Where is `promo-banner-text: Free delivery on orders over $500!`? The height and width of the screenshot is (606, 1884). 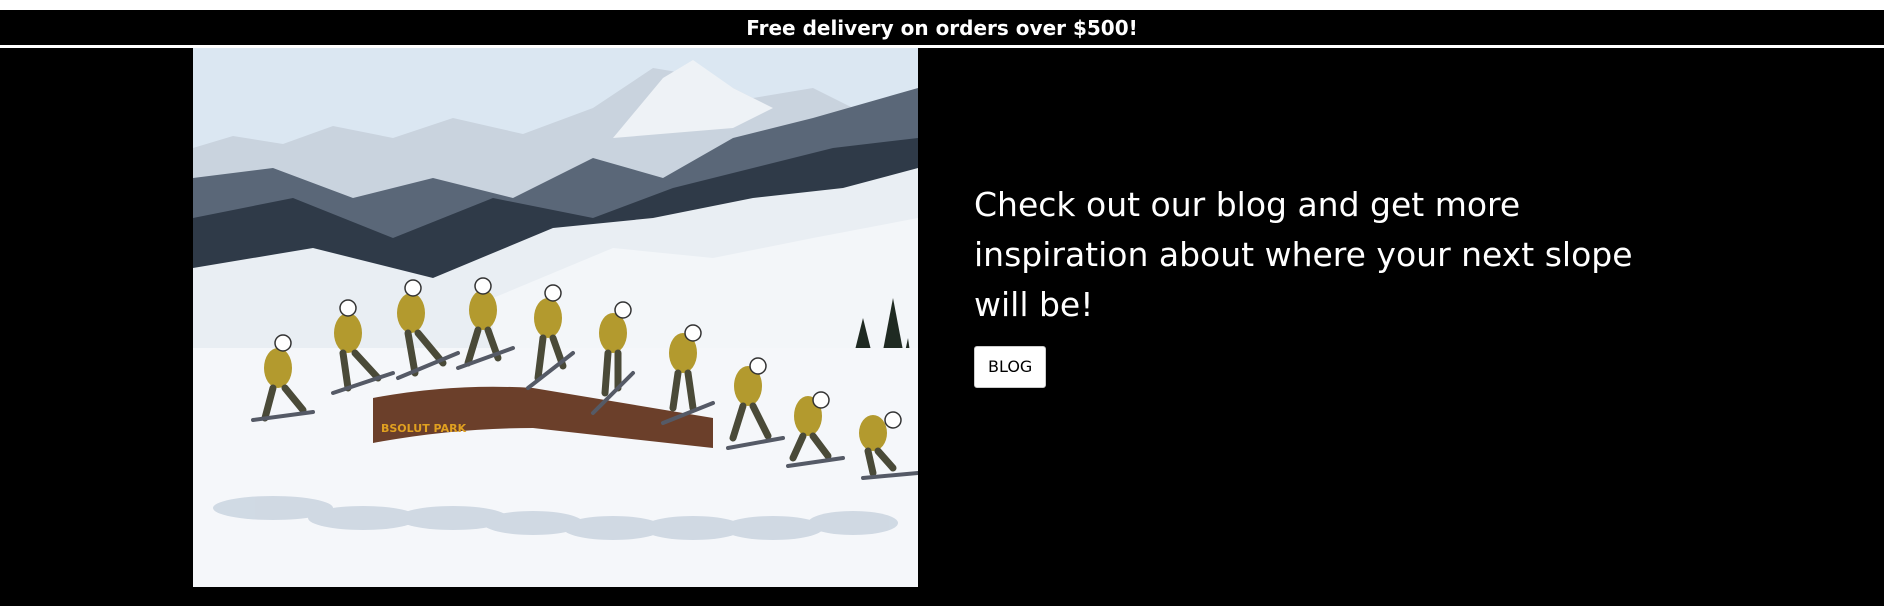 promo-banner-text: Free delivery on orders over $500! is located at coordinates (942, 27).